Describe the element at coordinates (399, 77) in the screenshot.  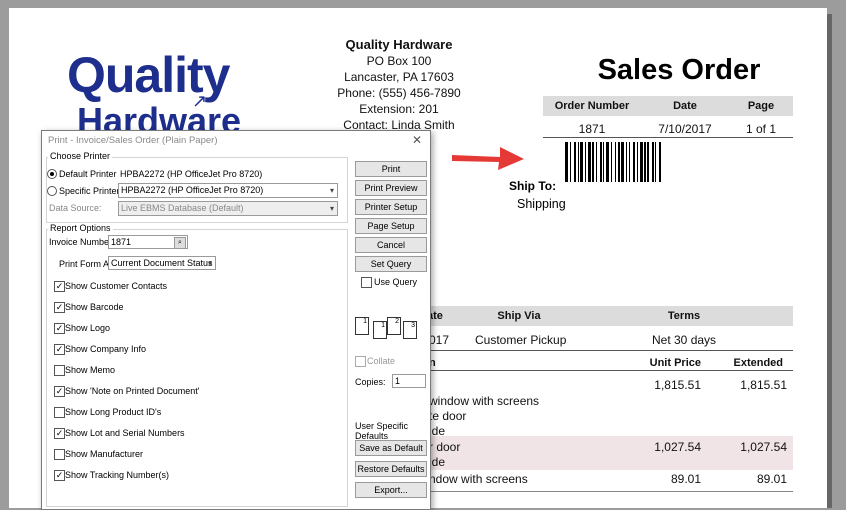
I see `company-address2: Lancaster, PA 17603` at that location.